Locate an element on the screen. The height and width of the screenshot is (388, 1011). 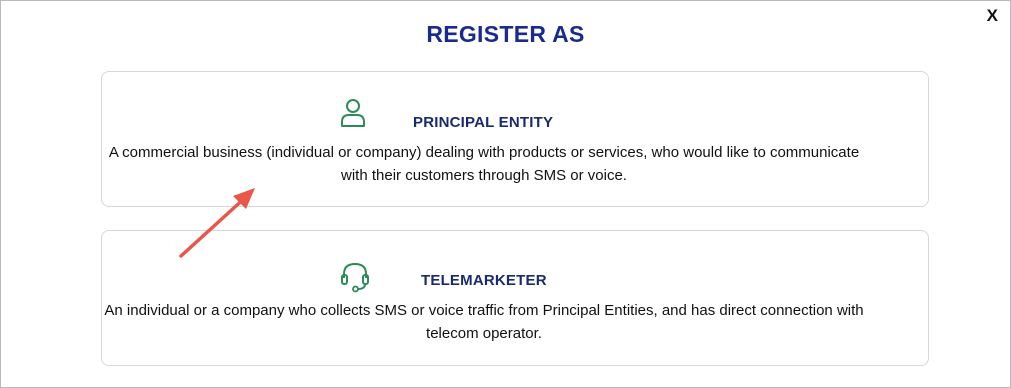
dialog-title: REGISTER AS is located at coordinates (505, 34).